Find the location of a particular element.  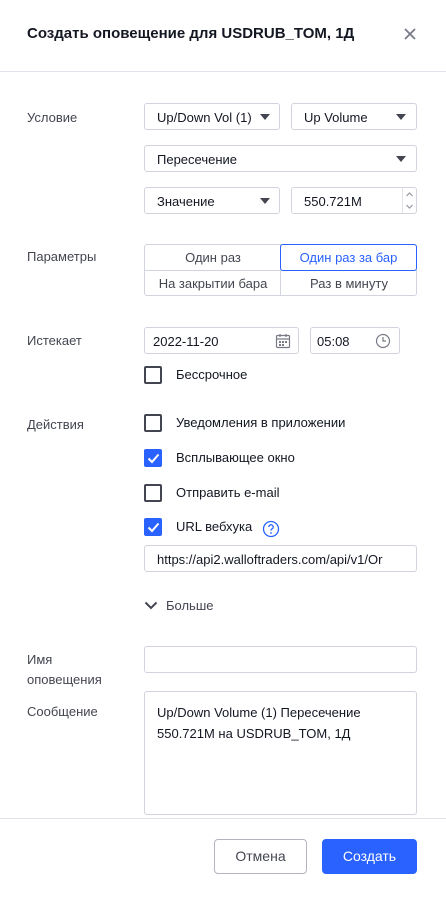

condition-source-value: Up/Down Vol (1) is located at coordinates (204, 117).